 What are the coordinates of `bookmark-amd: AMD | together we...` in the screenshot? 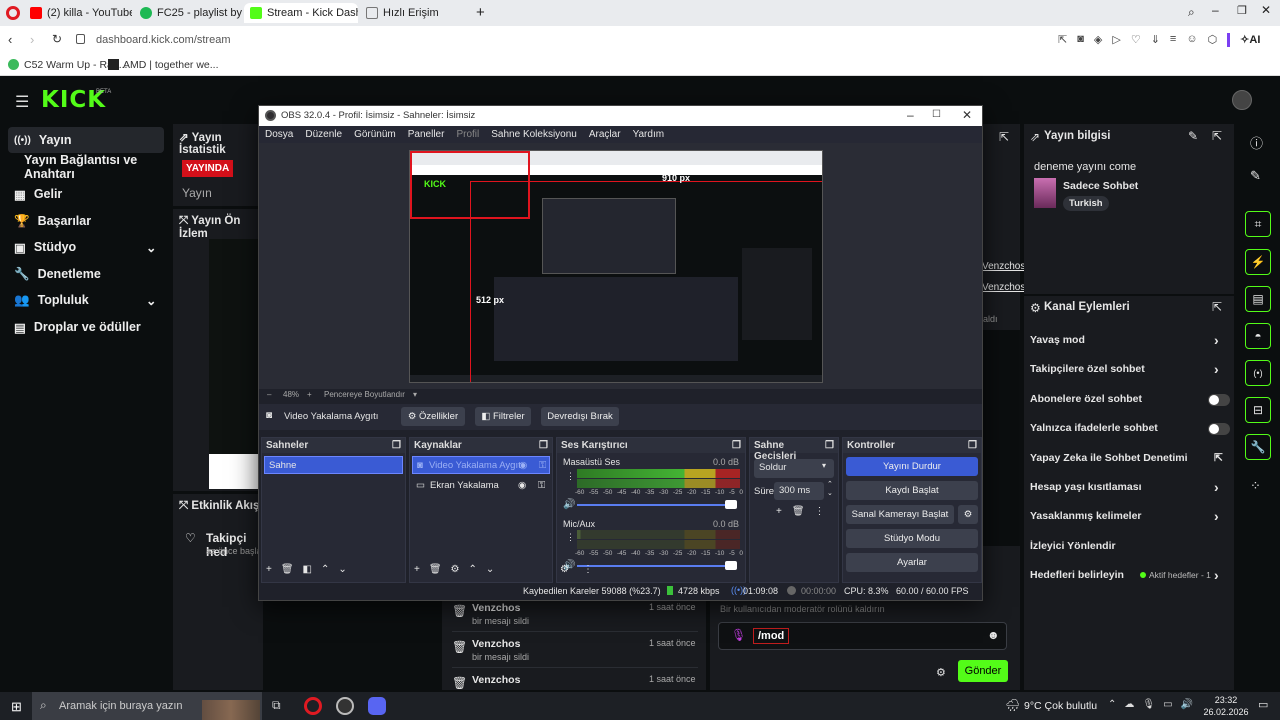 It's located at (171, 65).